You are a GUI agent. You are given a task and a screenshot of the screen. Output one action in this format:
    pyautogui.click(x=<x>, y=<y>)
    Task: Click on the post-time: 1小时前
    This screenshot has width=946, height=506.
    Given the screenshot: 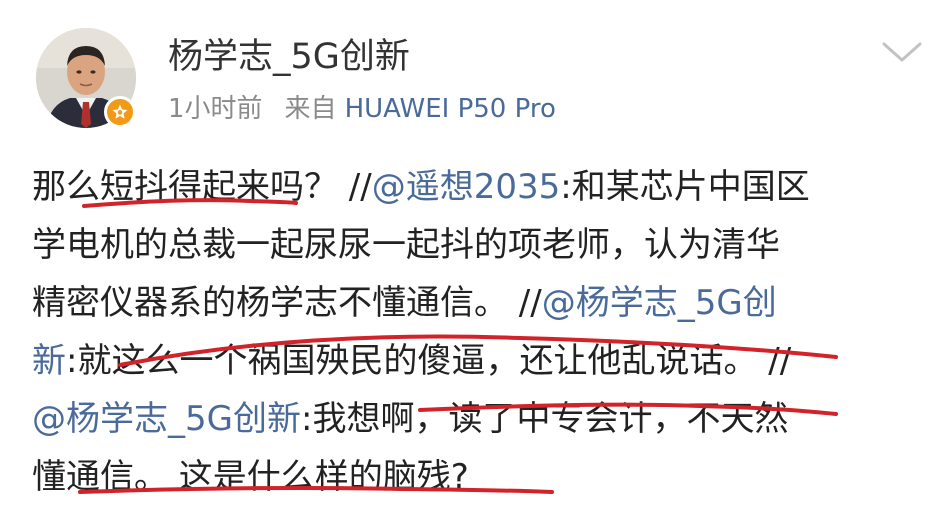 What is the action you would take?
    pyautogui.click(x=215, y=109)
    